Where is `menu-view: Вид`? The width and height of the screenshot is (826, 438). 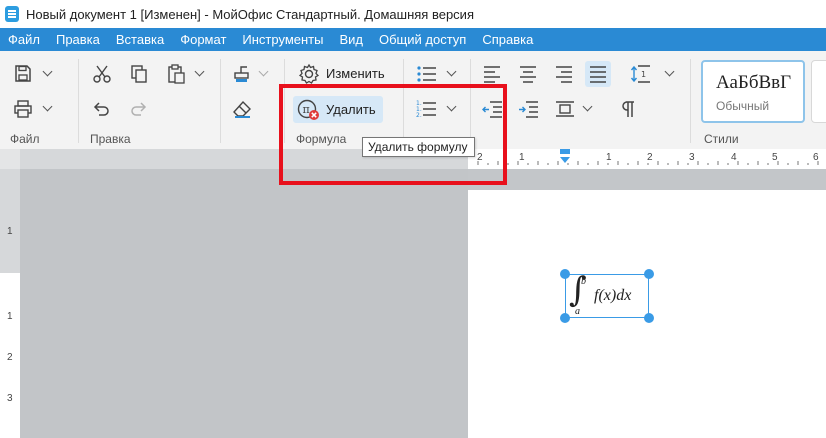 menu-view: Вид is located at coordinates (351, 39).